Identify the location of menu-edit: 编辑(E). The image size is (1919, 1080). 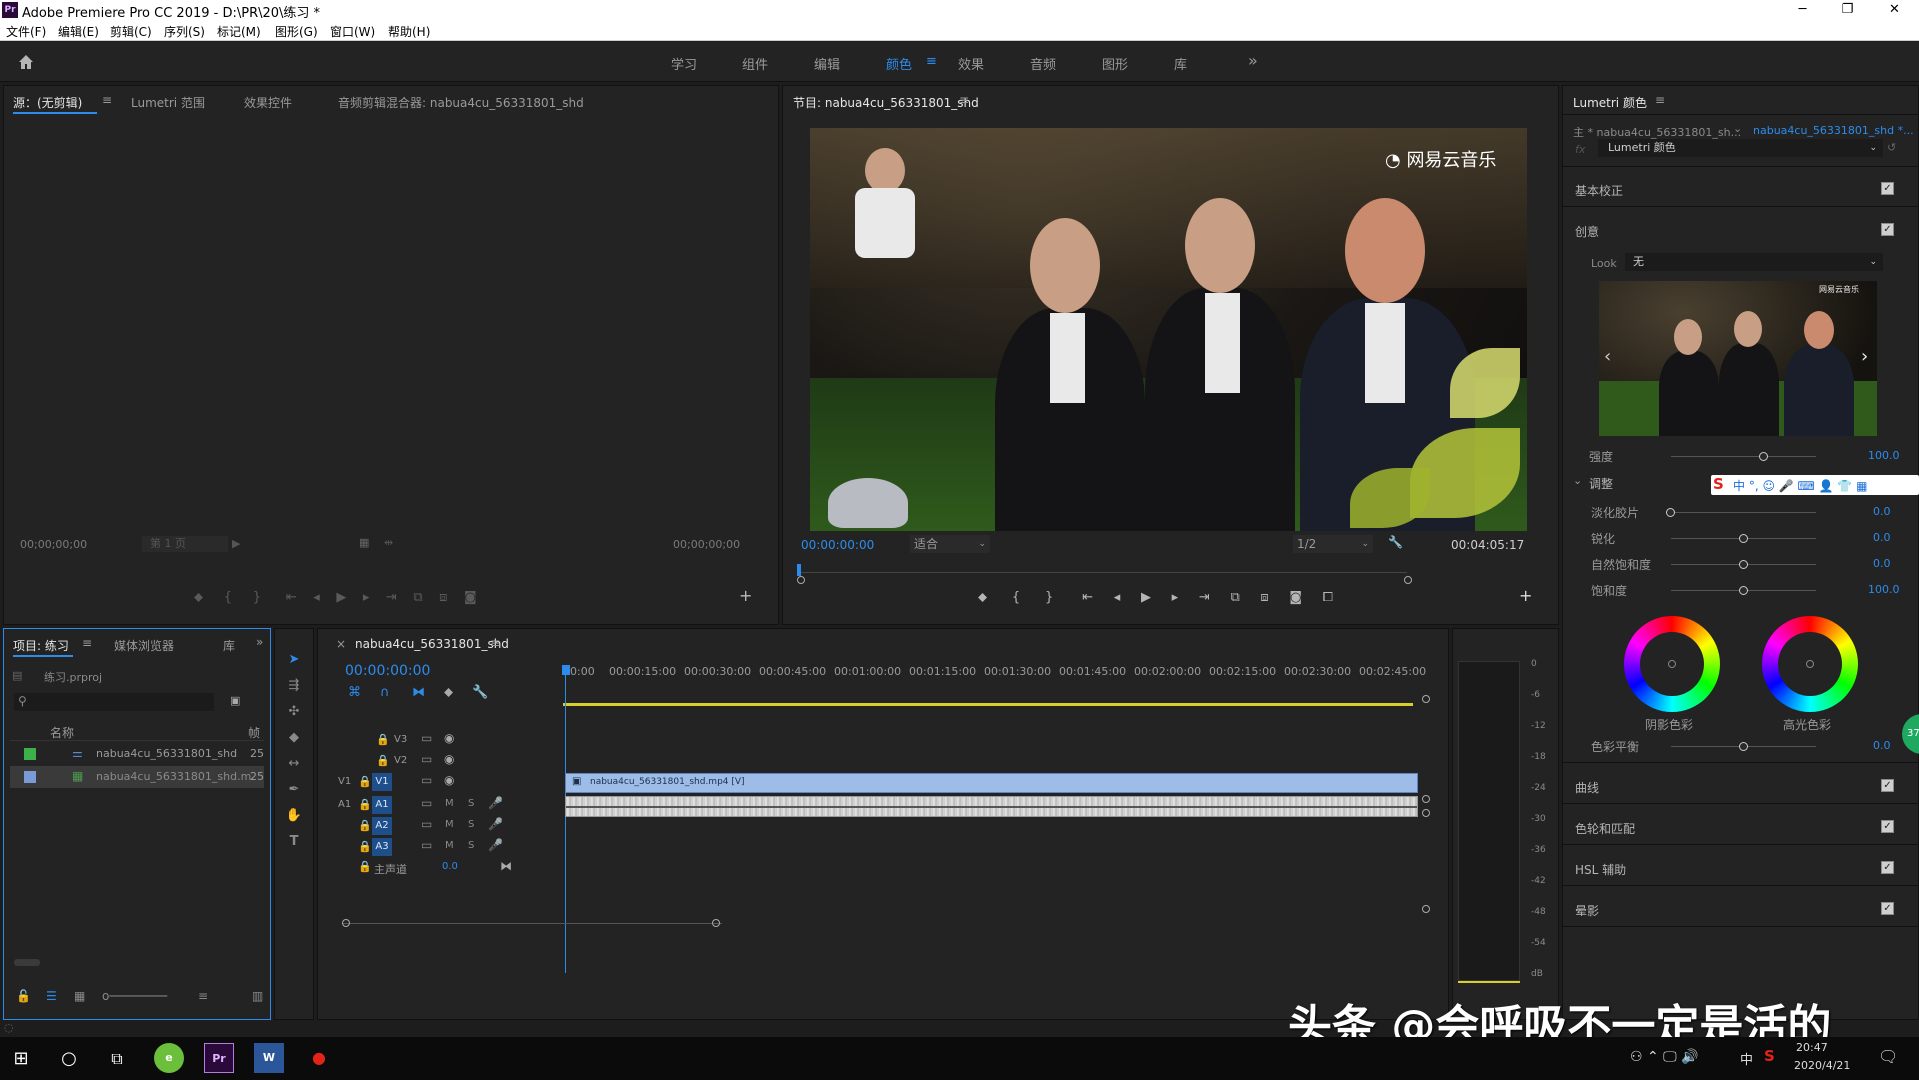
(78, 31).